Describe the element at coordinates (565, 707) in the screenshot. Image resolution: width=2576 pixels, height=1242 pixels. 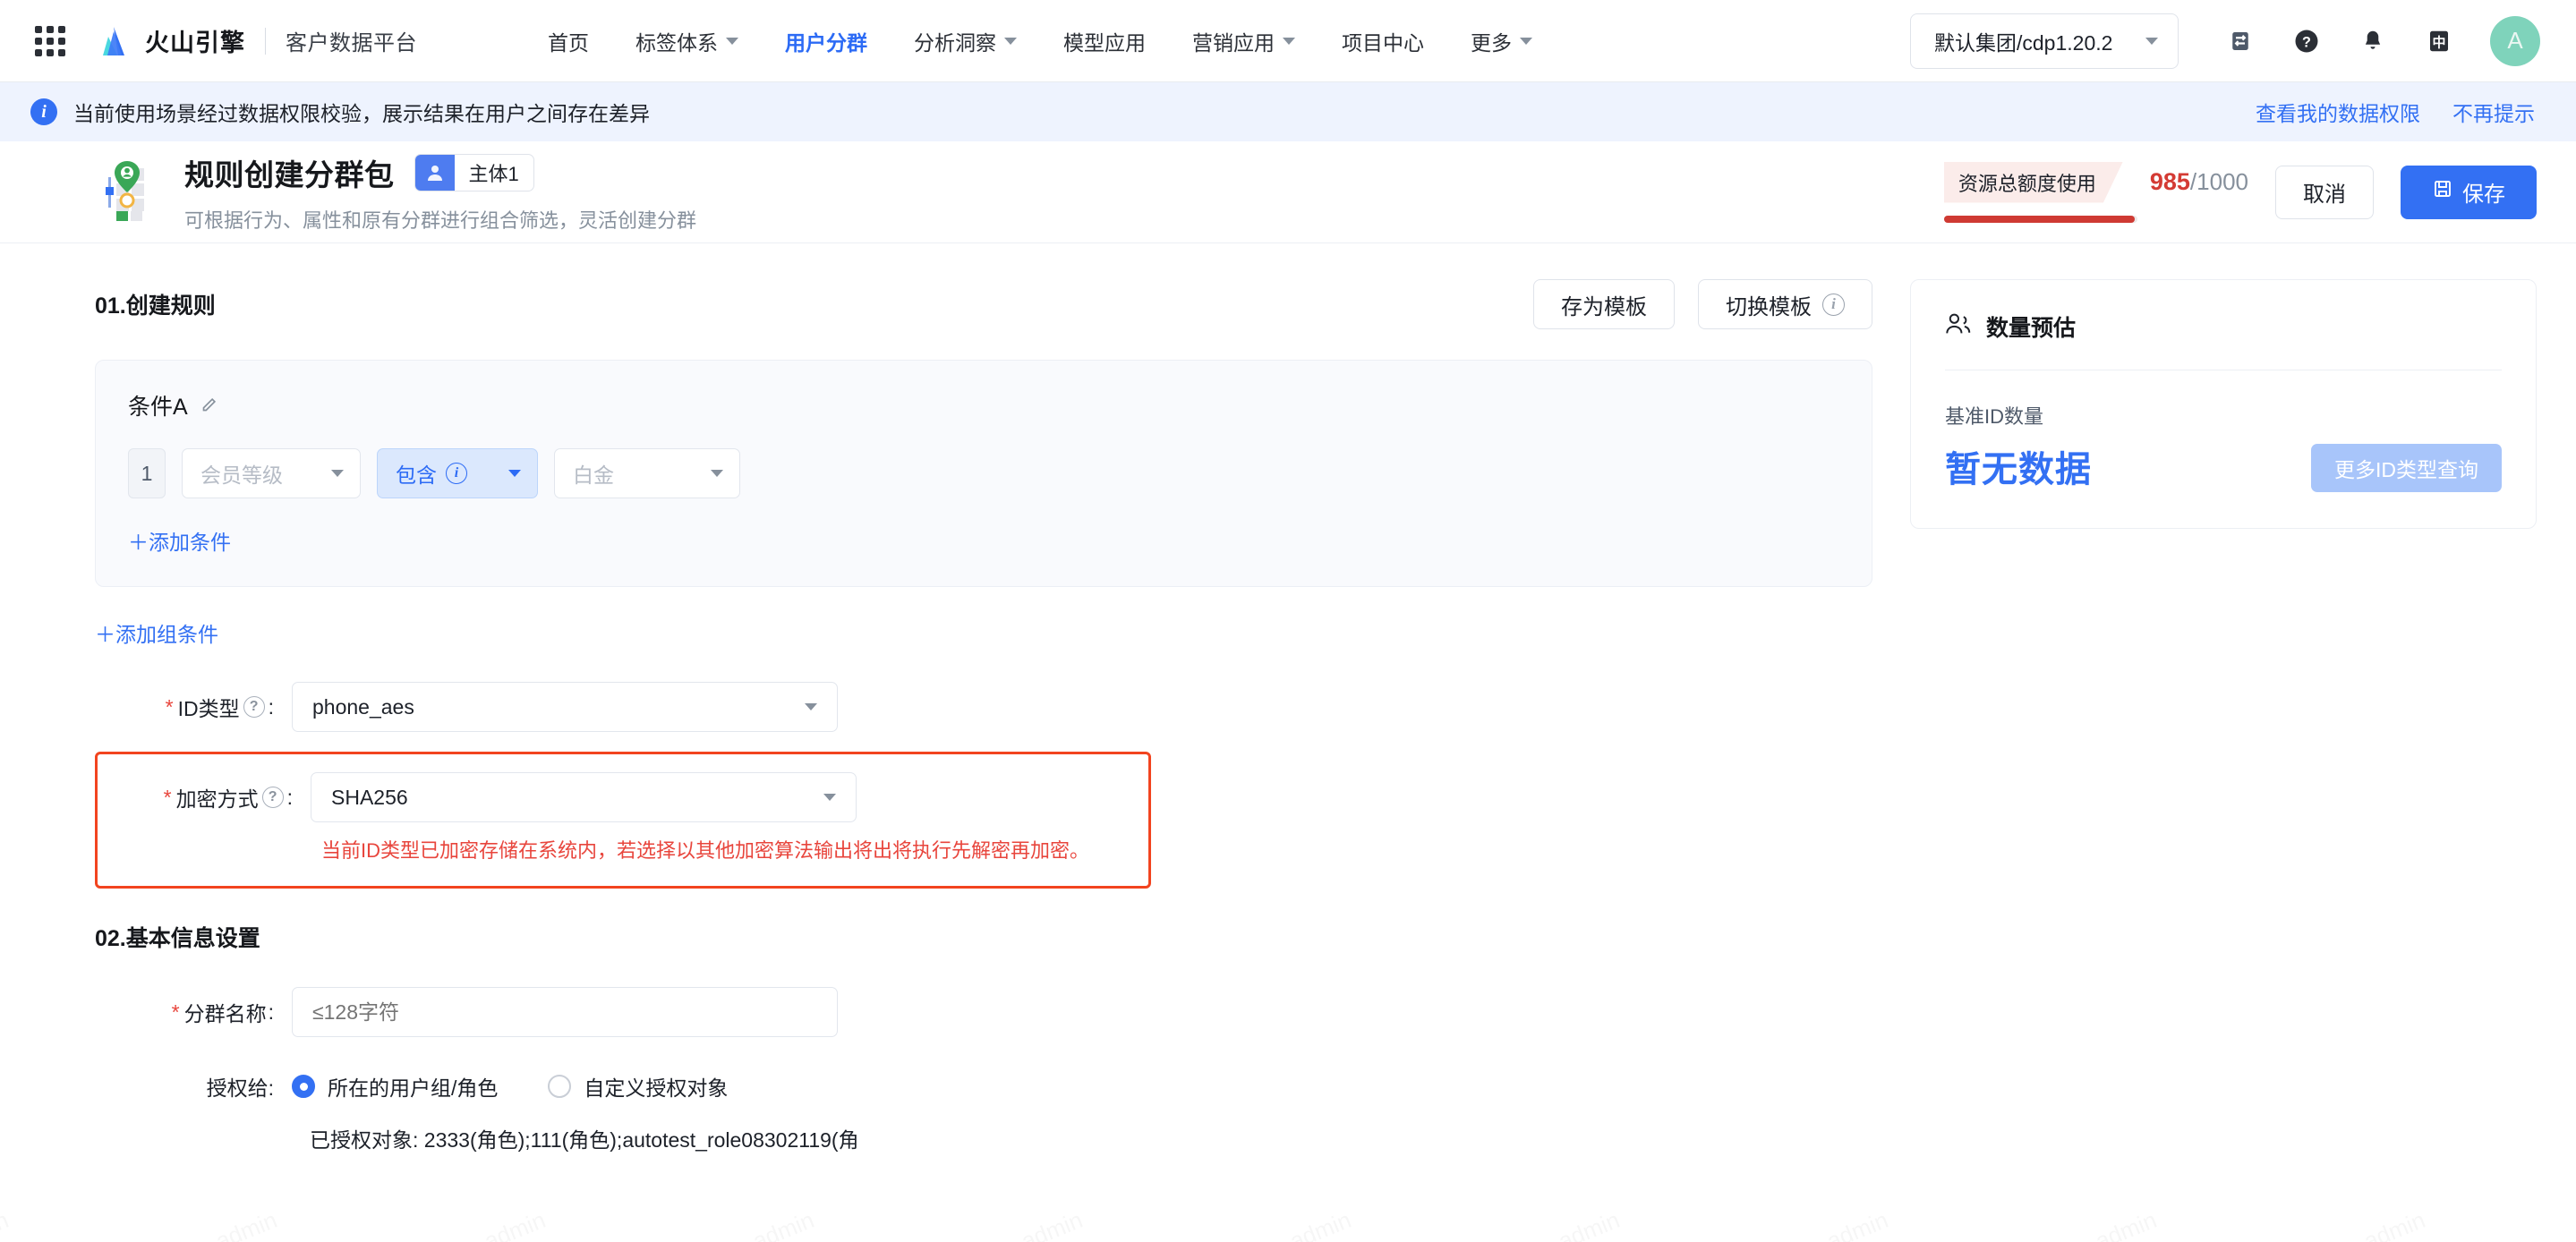
I see `id-type-select: phone_aes` at that location.